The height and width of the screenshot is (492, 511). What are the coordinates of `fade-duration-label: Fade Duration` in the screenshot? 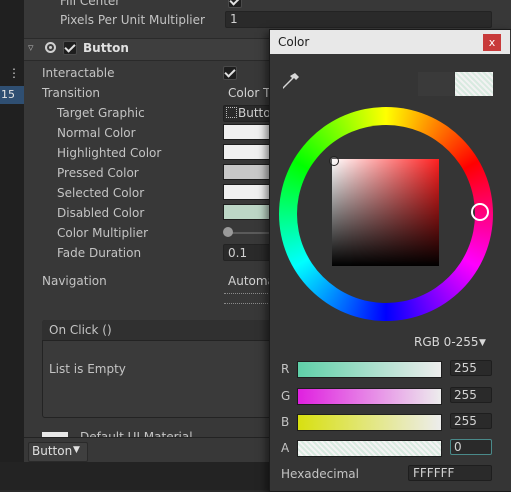 It's located at (99, 253).